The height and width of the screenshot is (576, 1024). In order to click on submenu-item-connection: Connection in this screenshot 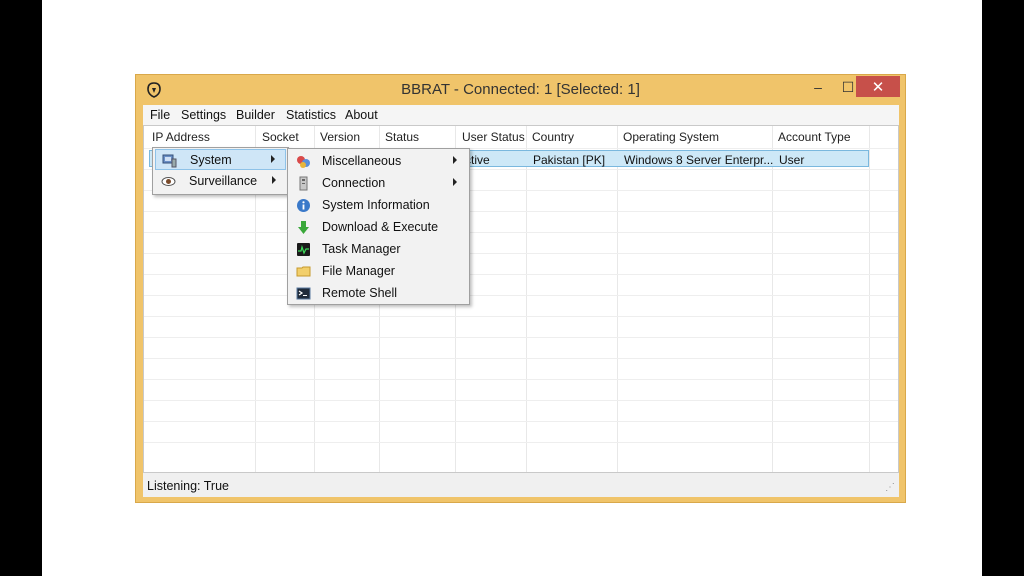, I will do `click(378, 183)`.